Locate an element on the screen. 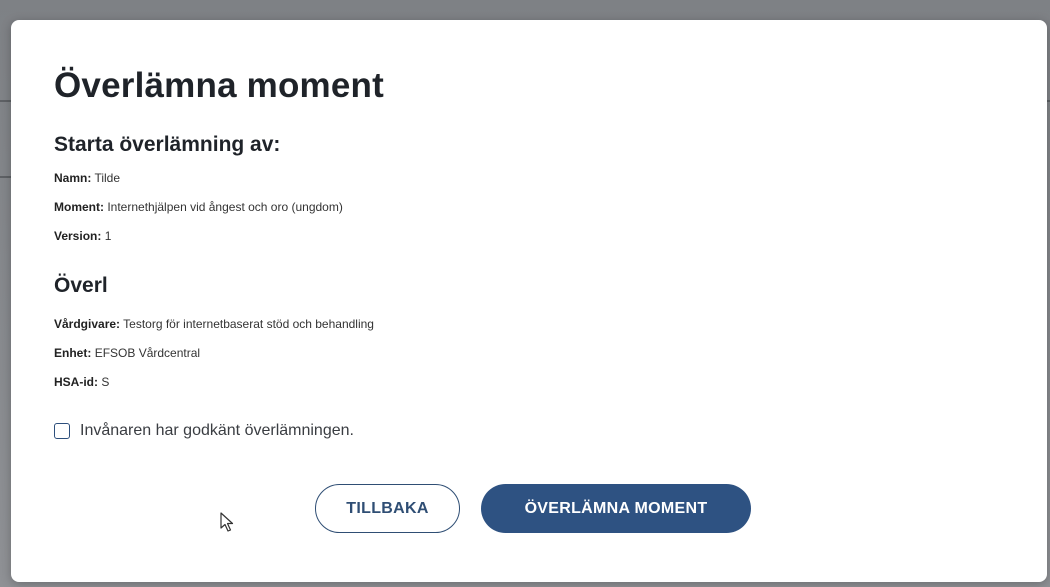  hsa-id-value: S is located at coordinates (105, 382).